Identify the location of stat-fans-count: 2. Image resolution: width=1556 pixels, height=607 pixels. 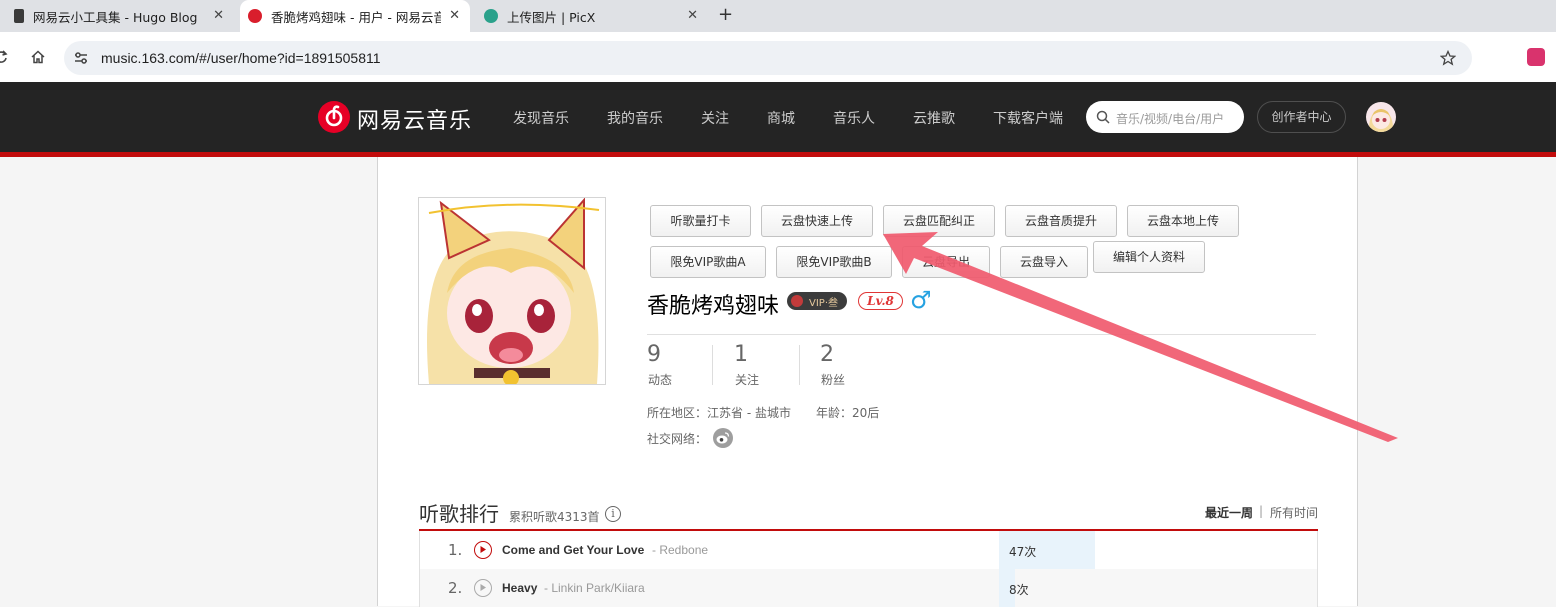
(827, 354).